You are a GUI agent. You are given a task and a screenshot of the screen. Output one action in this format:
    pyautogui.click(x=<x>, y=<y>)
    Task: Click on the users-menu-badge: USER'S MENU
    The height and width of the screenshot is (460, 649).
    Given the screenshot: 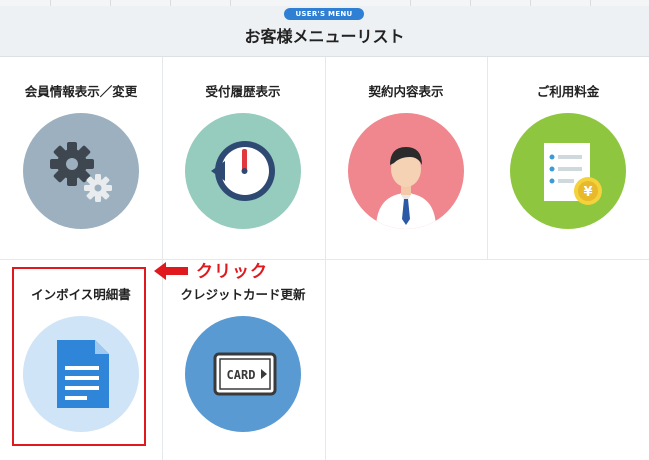 What is the action you would take?
    pyautogui.click(x=324, y=14)
    